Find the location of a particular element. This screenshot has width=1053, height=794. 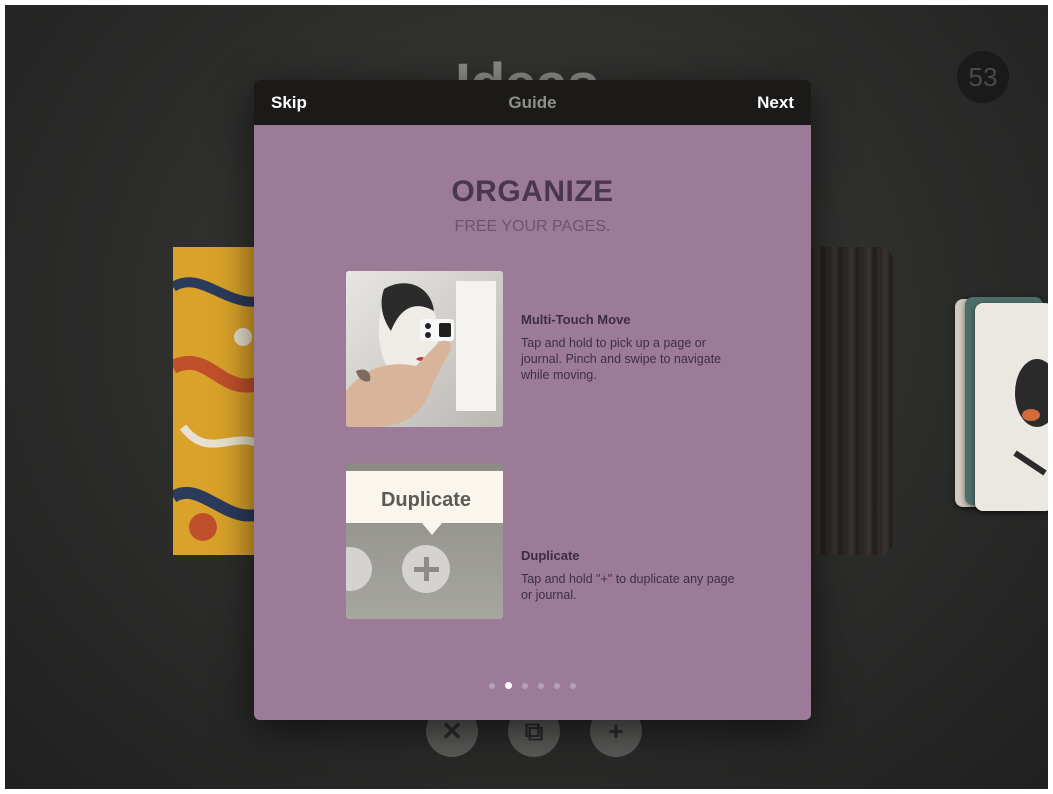

duplicate-tooltip-icon: Duplicate is located at coordinates (424, 528).